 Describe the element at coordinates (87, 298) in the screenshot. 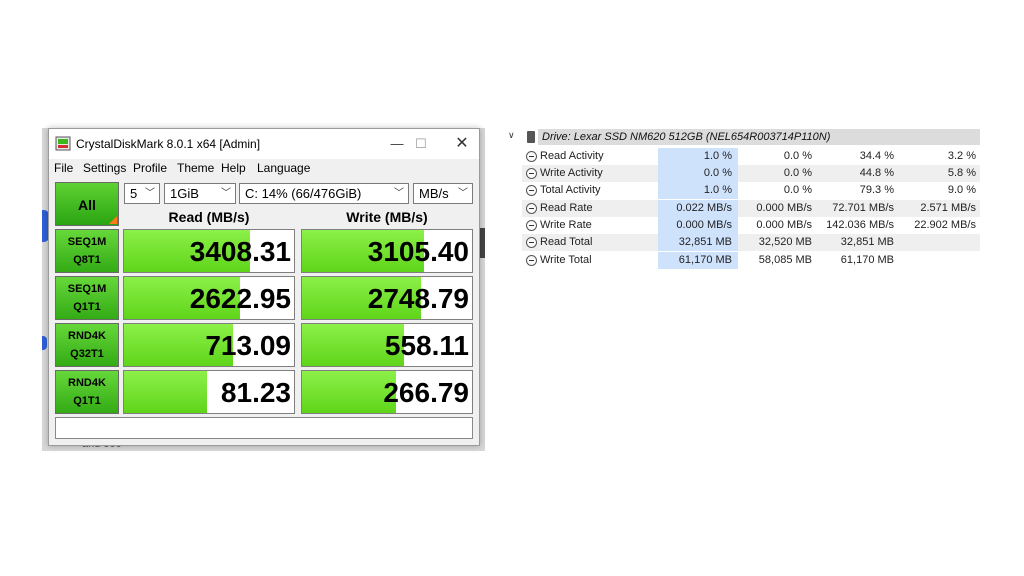

I see `test-seq1m-q1t1-button: SEQ1M Q1T1` at that location.